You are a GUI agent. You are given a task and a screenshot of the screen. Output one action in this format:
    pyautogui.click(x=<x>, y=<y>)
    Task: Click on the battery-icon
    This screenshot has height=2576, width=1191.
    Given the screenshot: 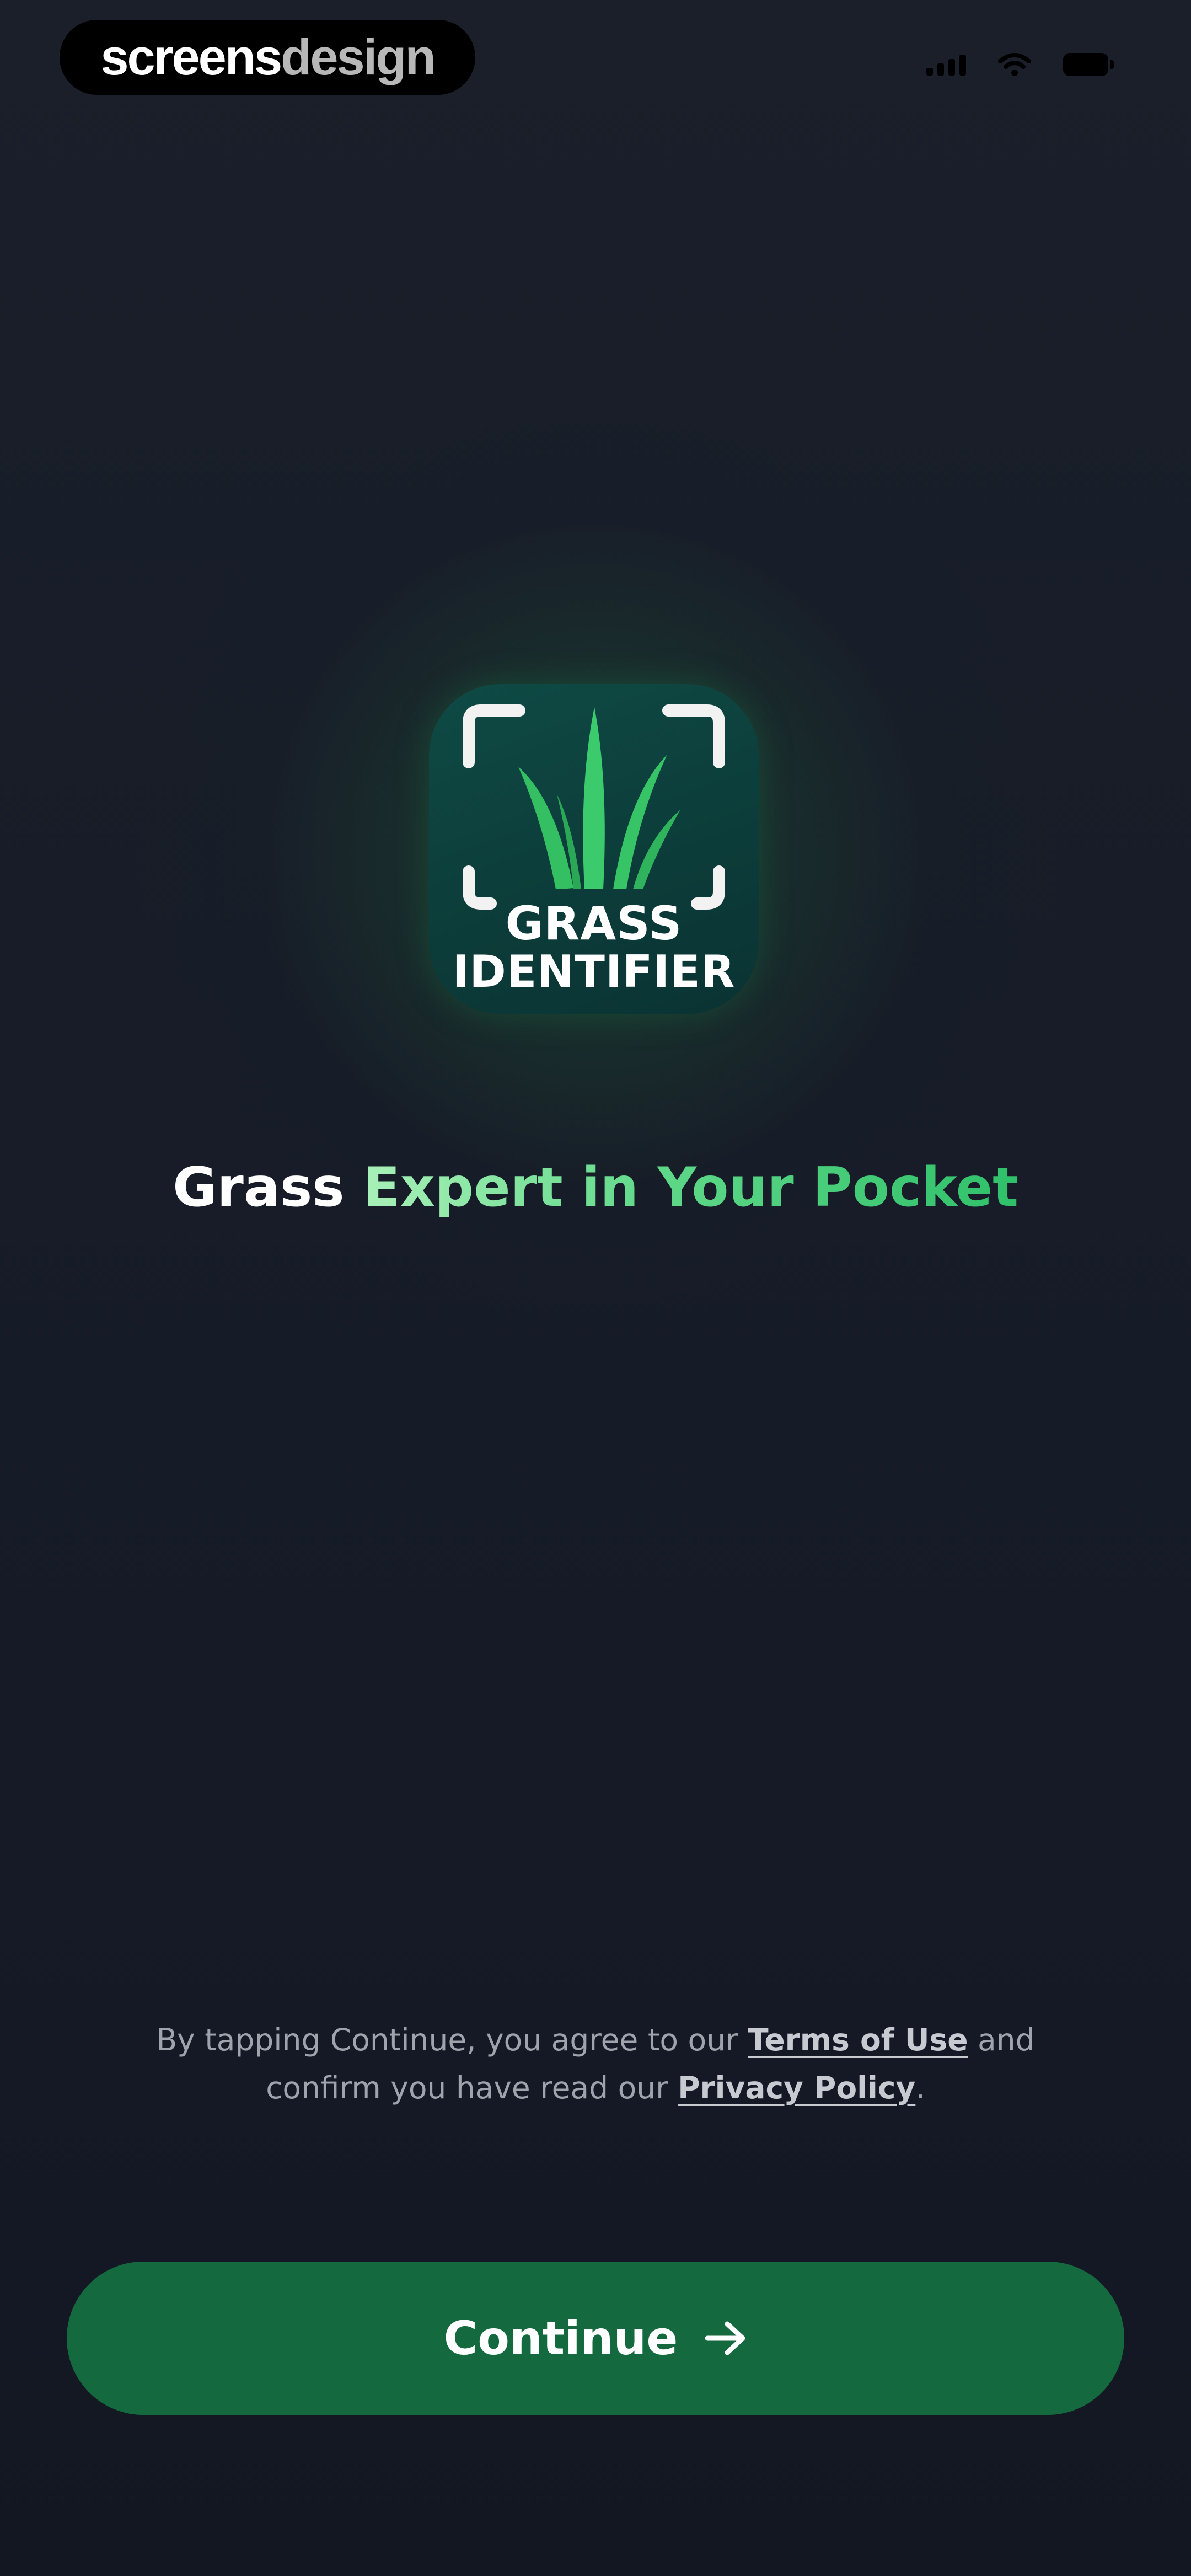 What is the action you would take?
    pyautogui.click(x=1088, y=64)
    